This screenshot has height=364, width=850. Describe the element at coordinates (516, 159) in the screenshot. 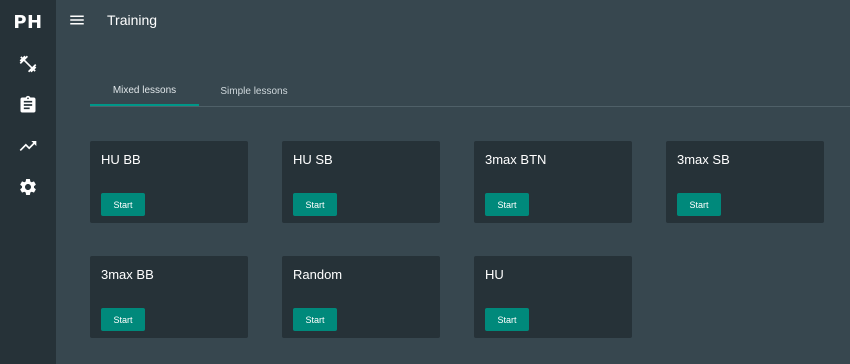

I see `lesson-title: 3max BTN` at that location.